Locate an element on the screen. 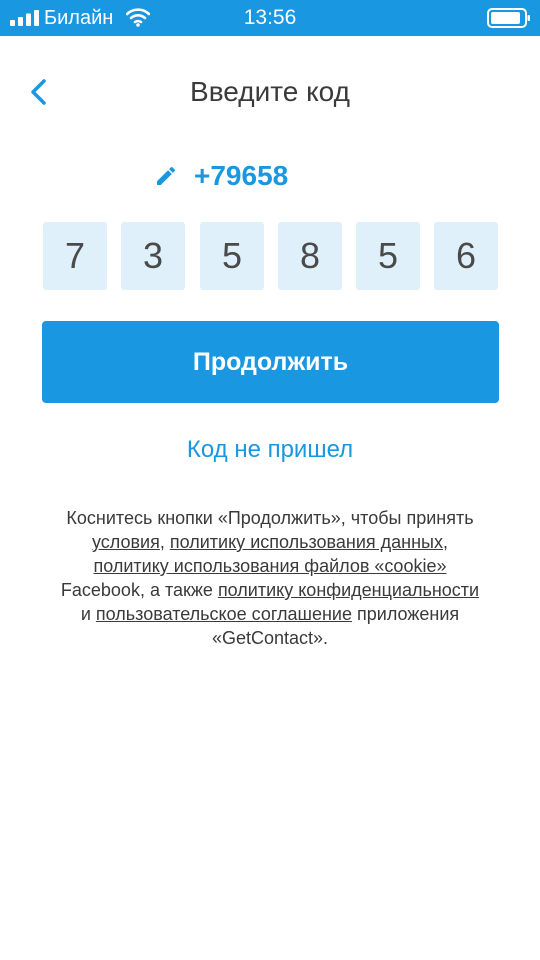 Image resolution: width=540 pixels, height=960 pixels. continue-button: Продолжить is located at coordinates (270, 362).